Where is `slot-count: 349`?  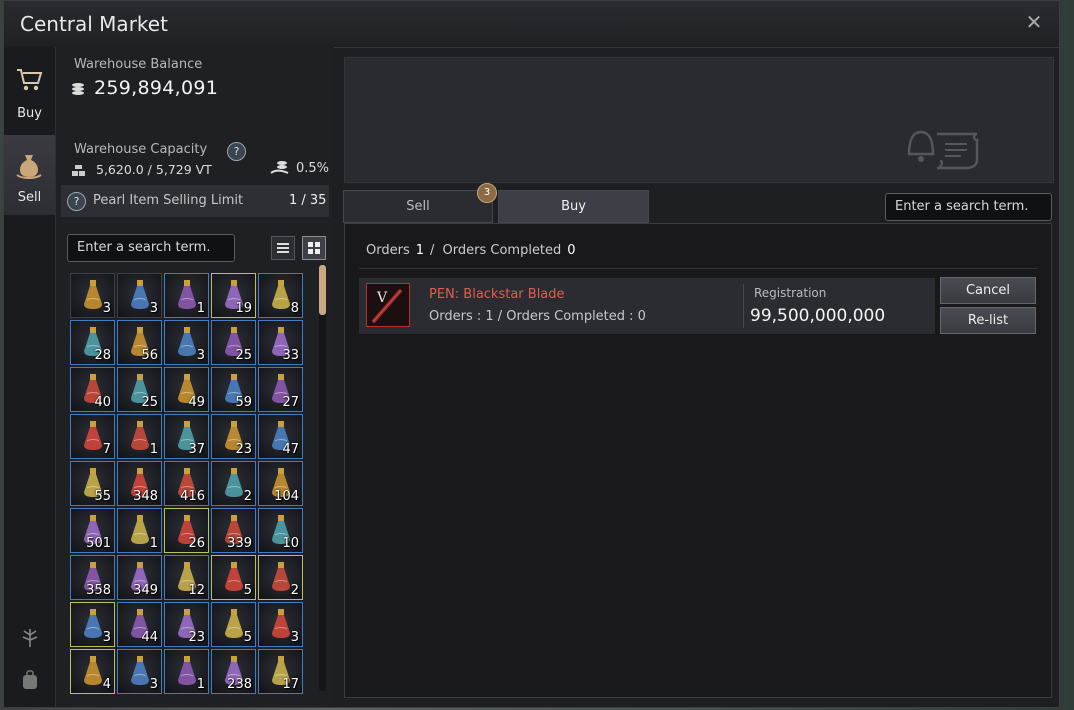 slot-count: 349 is located at coordinates (145, 590).